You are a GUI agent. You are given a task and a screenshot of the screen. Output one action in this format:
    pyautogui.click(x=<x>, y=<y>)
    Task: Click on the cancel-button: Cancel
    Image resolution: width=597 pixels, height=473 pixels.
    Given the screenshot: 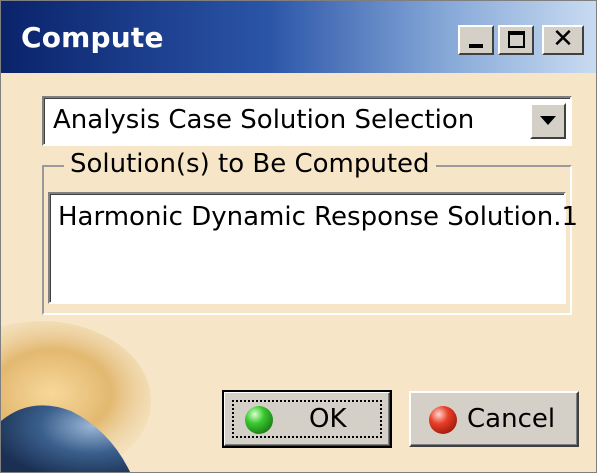 What is the action you would take?
    pyautogui.click(x=494, y=419)
    